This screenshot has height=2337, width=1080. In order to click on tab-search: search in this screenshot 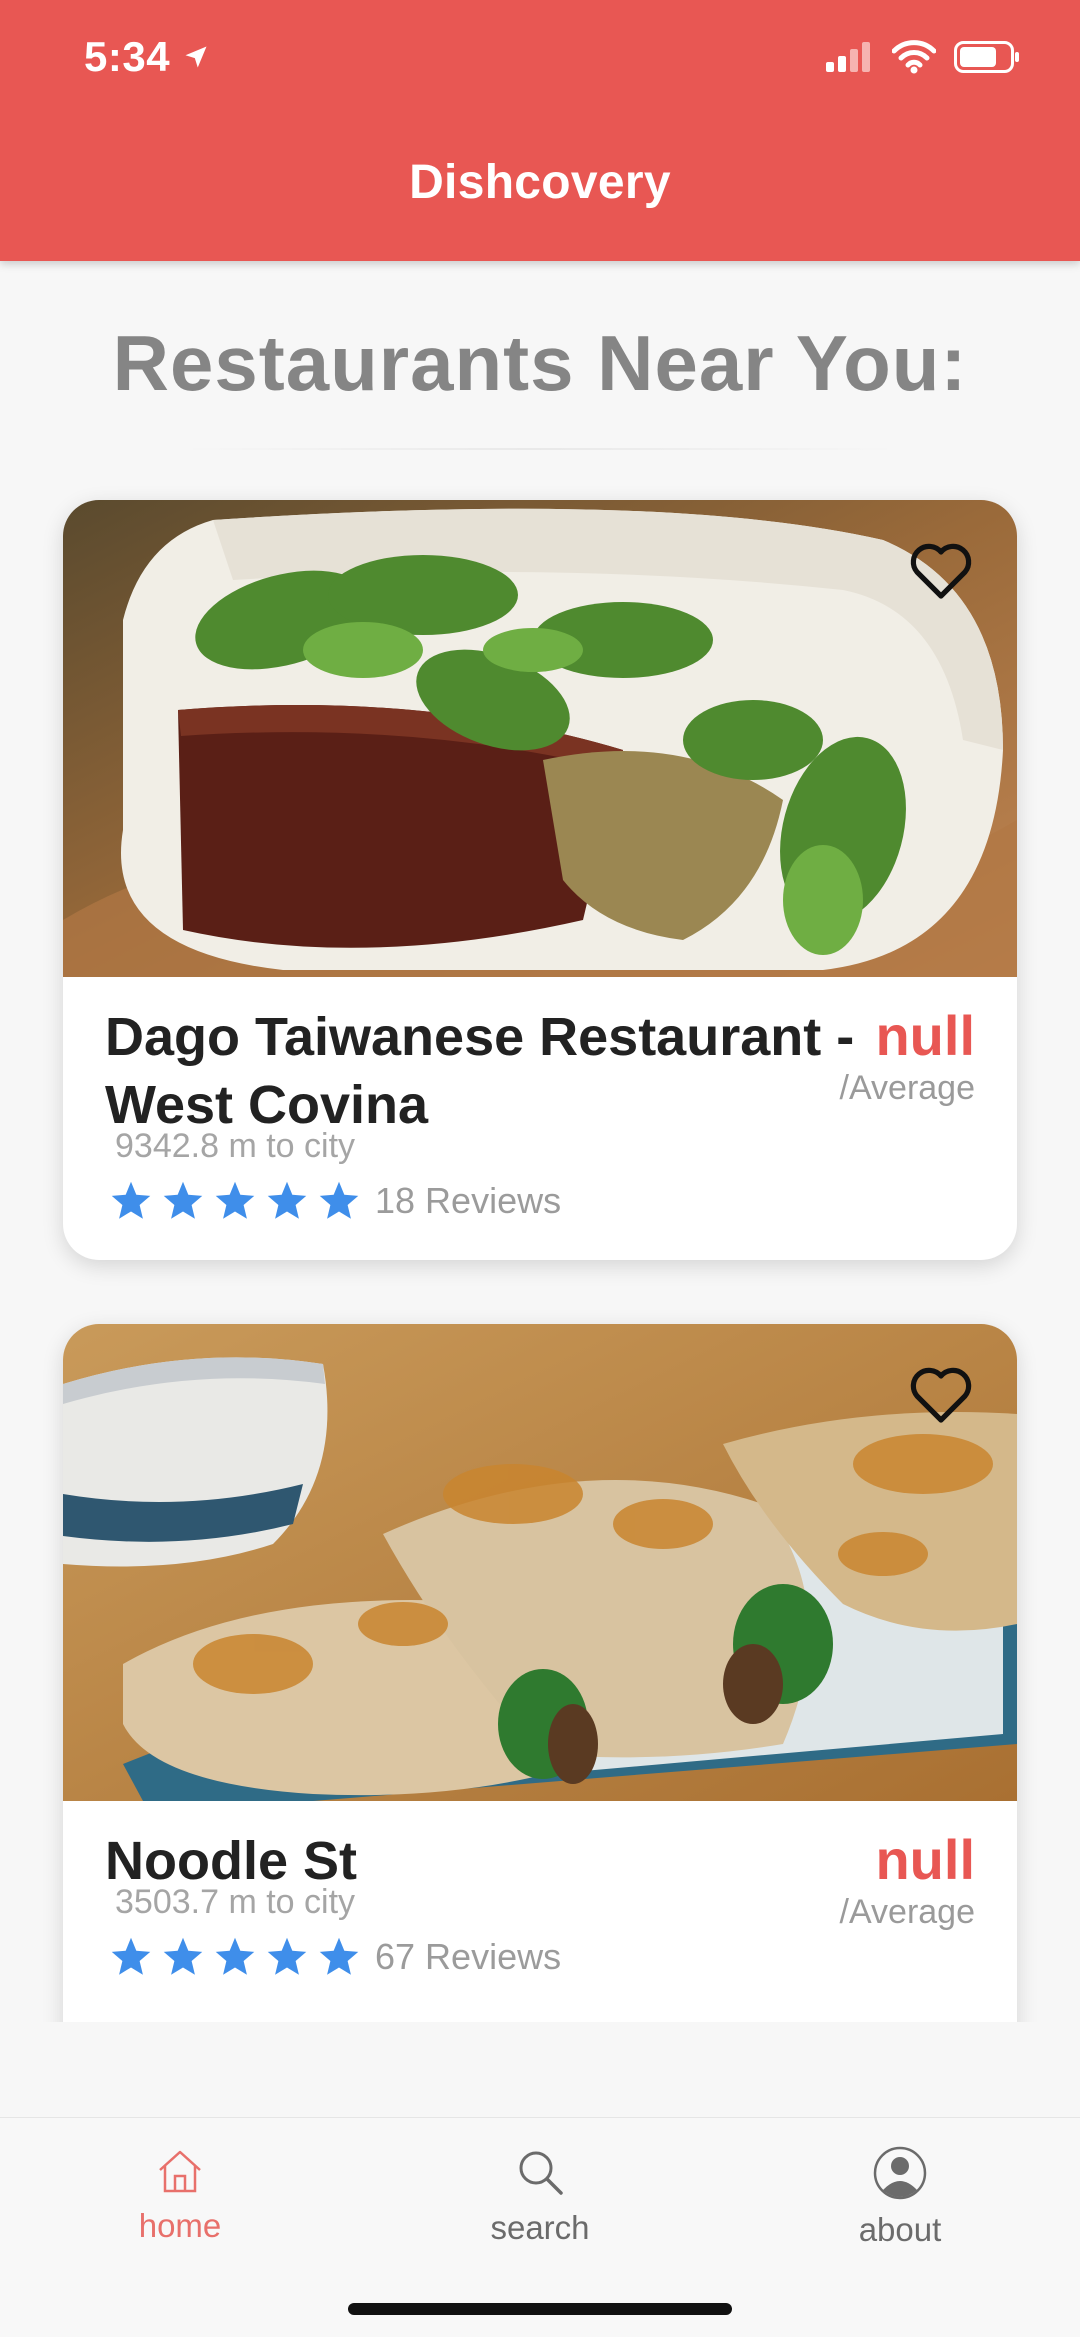, I will do `click(540, 2196)`.